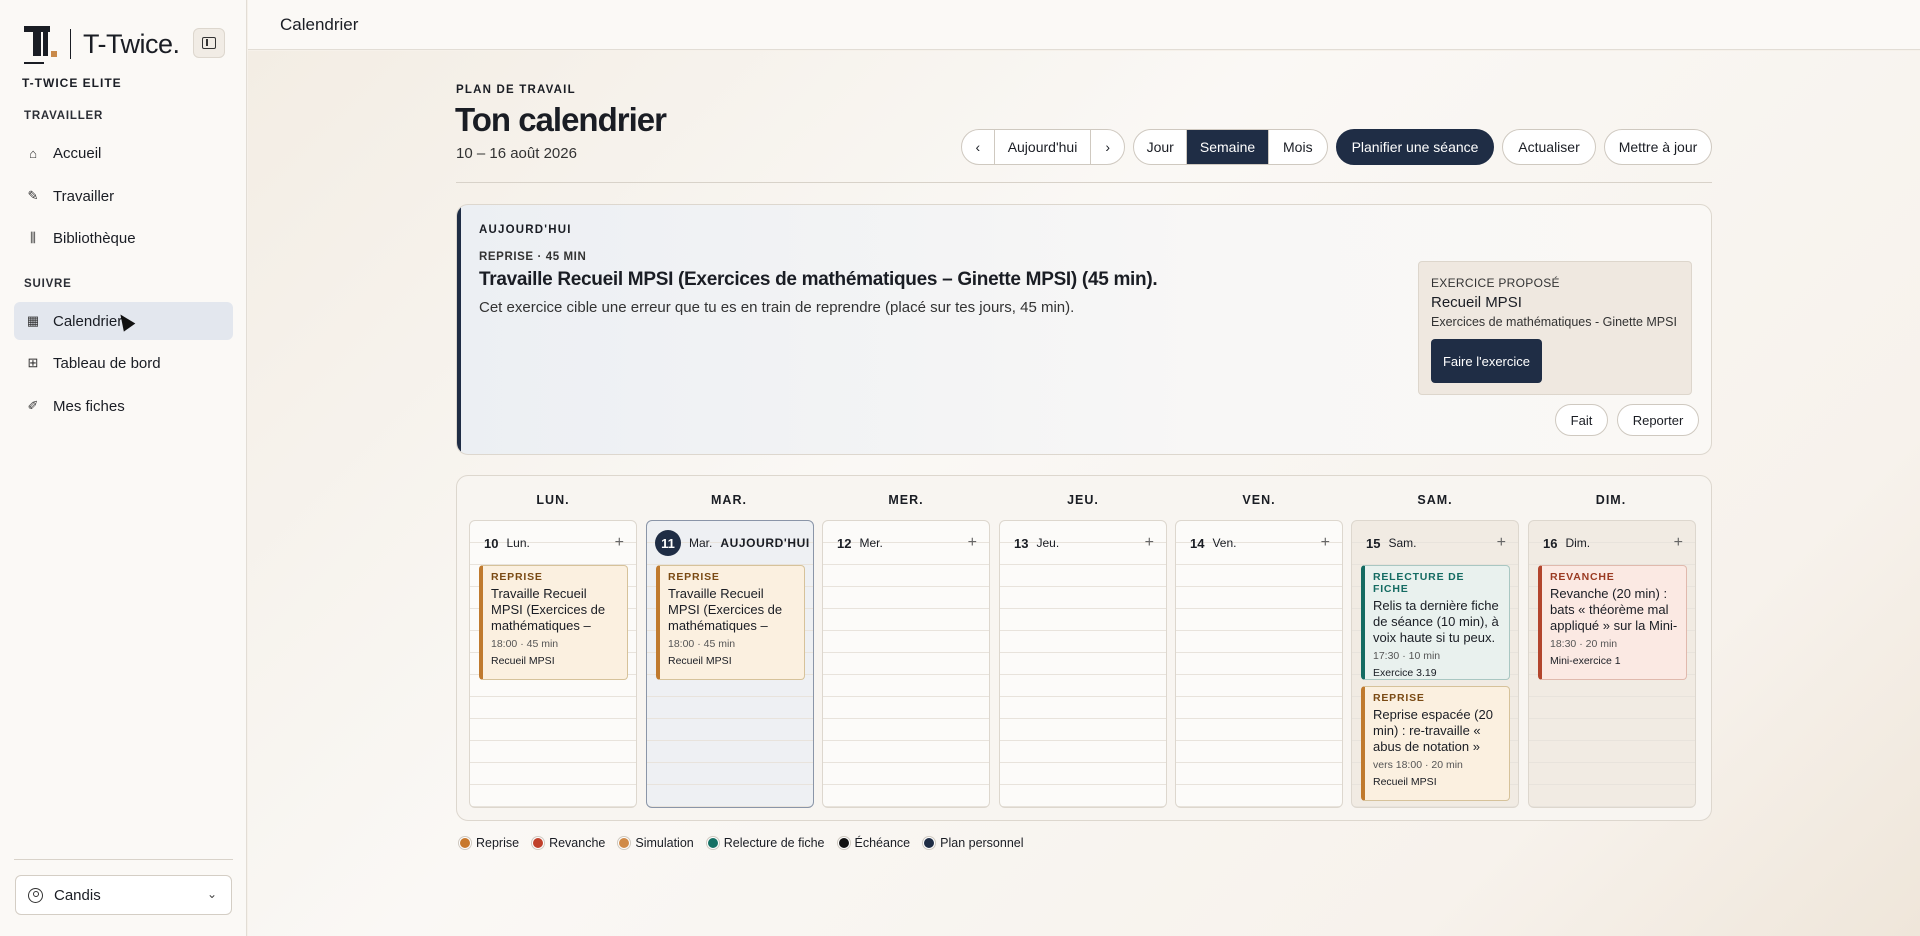 The width and height of the screenshot is (1920, 936). Describe the element at coordinates (1021, 543) in the screenshot. I see `day-number: 13` at that location.